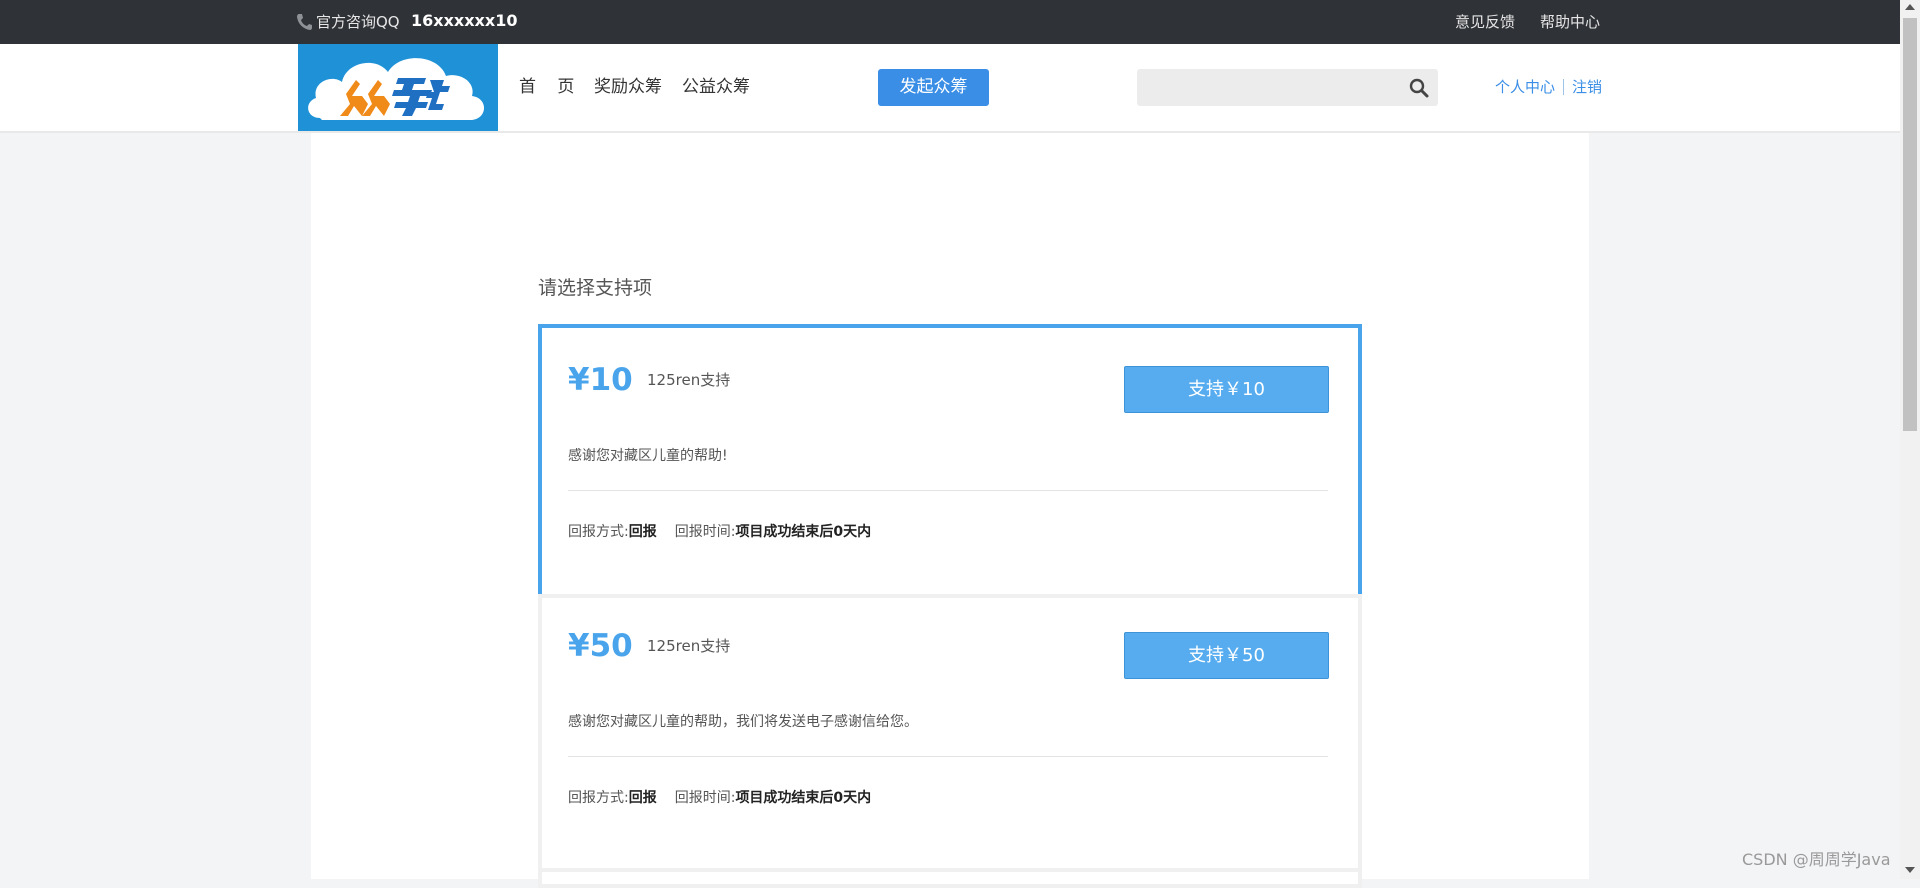  What do you see at coordinates (716, 87) in the screenshot?
I see `nav-public-welfare-crowdfunding: 公益众筹` at bounding box center [716, 87].